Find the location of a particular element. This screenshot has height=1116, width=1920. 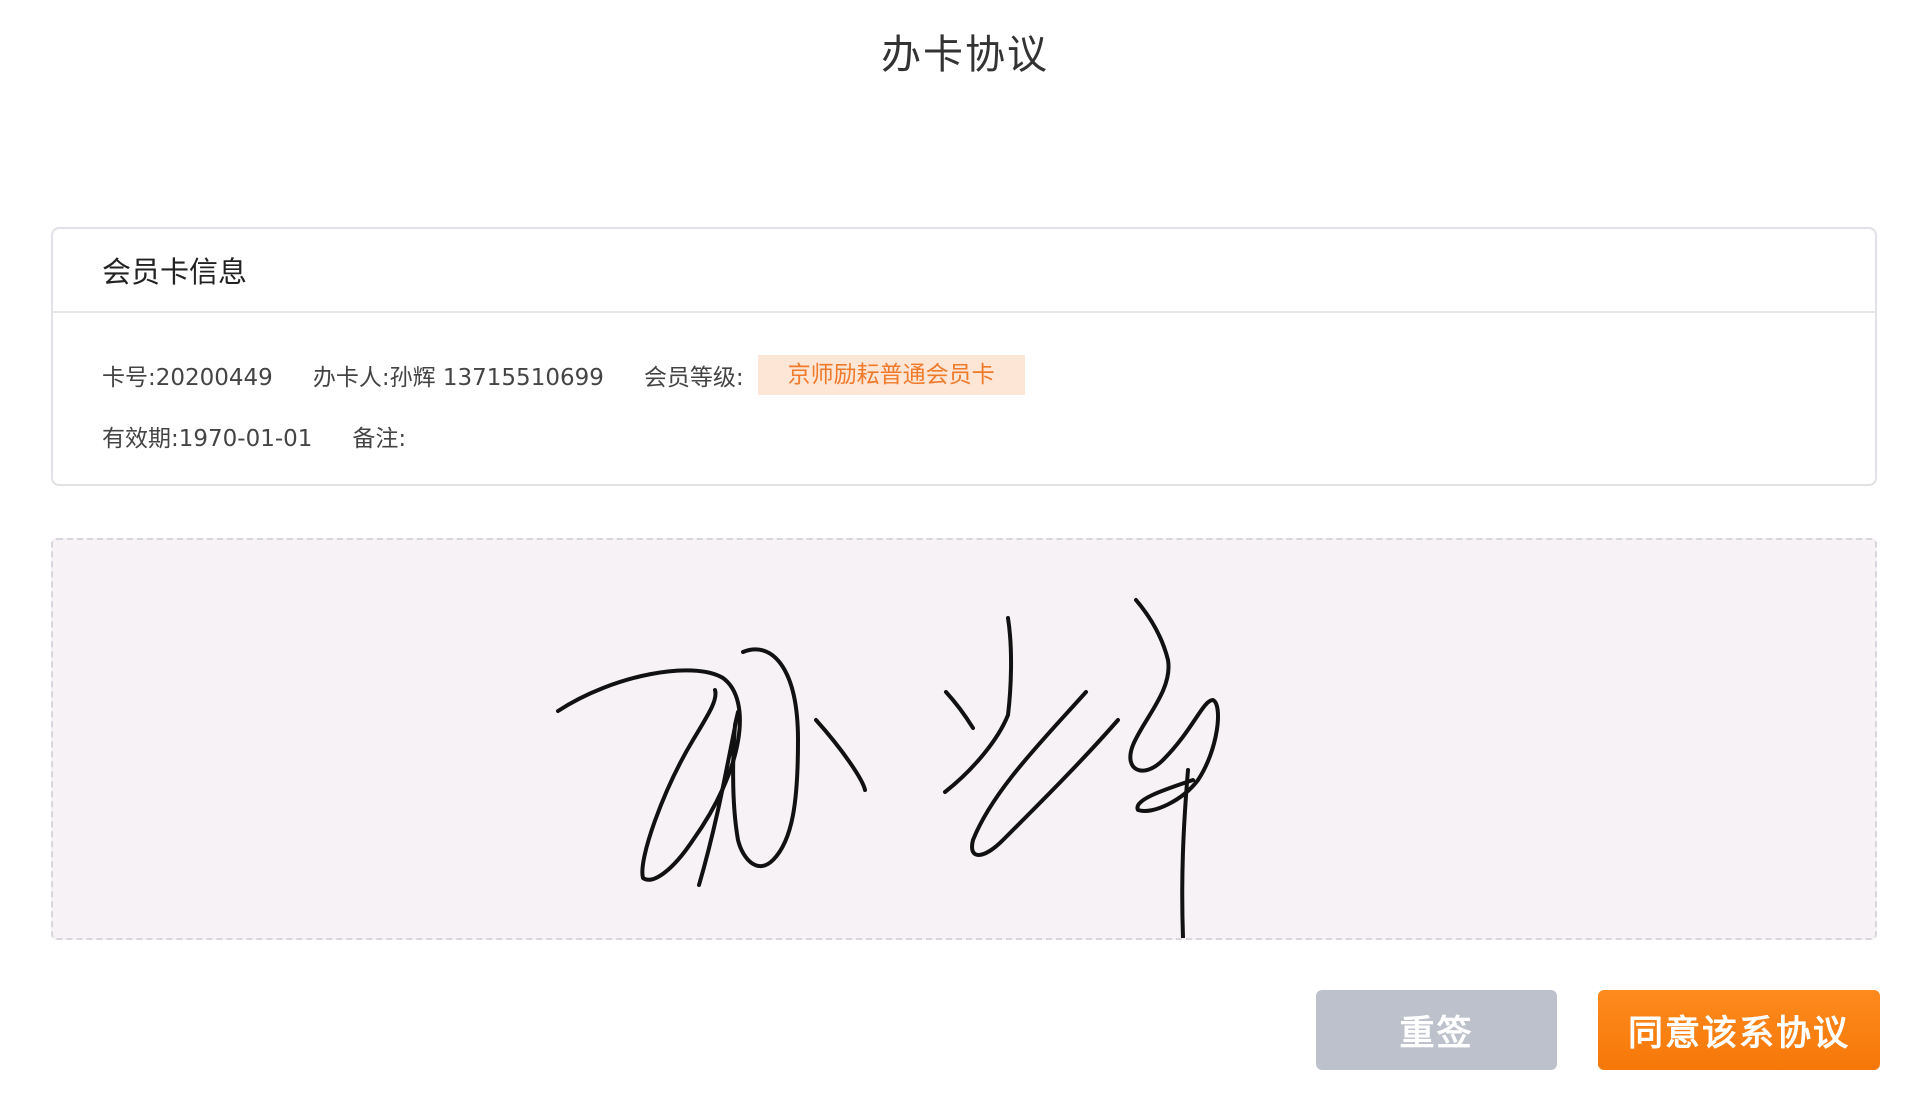

card-holder: 办卡人:孙辉 13715510699 is located at coordinates (458, 378).